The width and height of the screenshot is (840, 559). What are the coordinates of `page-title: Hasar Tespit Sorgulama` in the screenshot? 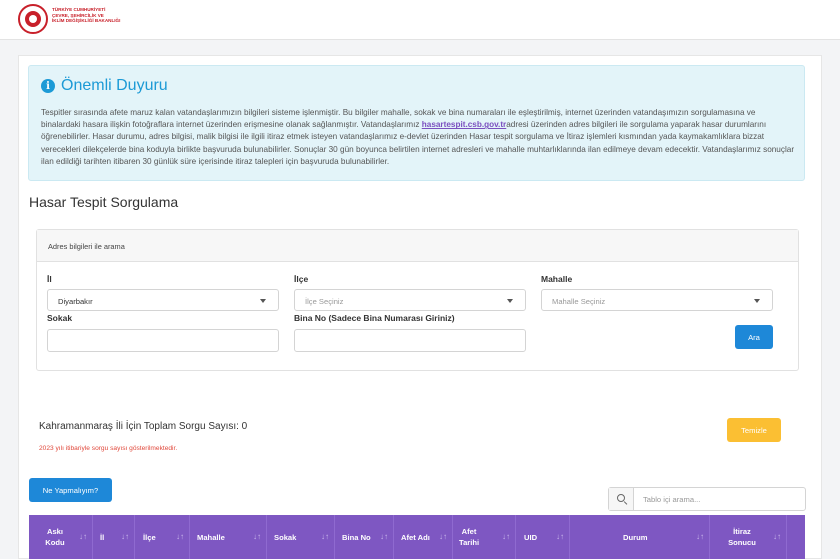 It's located at (104, 202).